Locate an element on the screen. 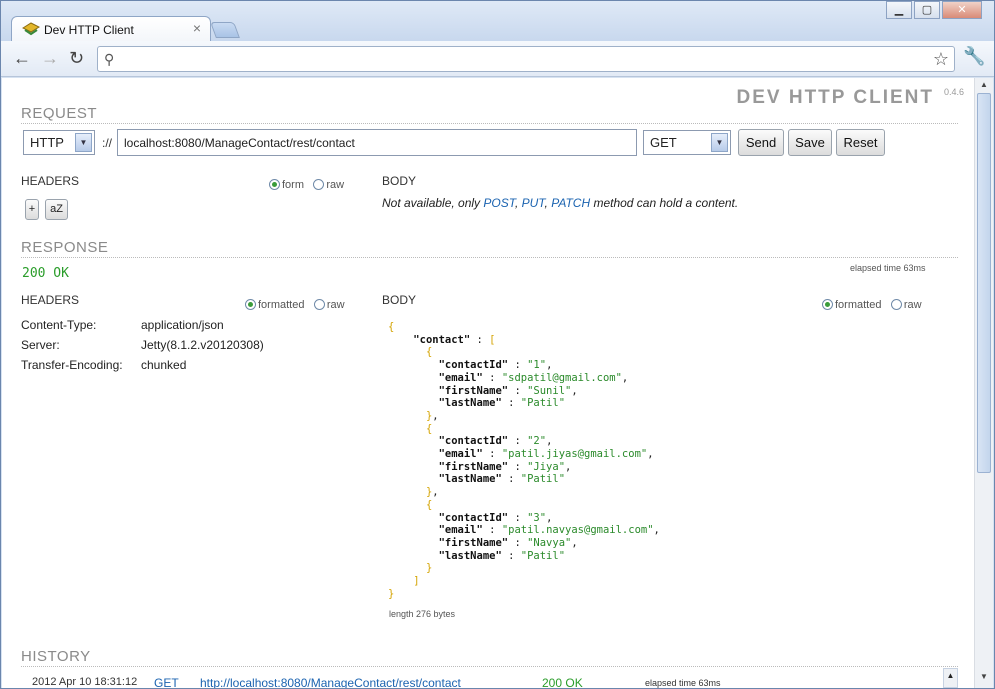 This screenshot has height=689, width=995. json-open-brace: { is located at coordinates (391, 327).